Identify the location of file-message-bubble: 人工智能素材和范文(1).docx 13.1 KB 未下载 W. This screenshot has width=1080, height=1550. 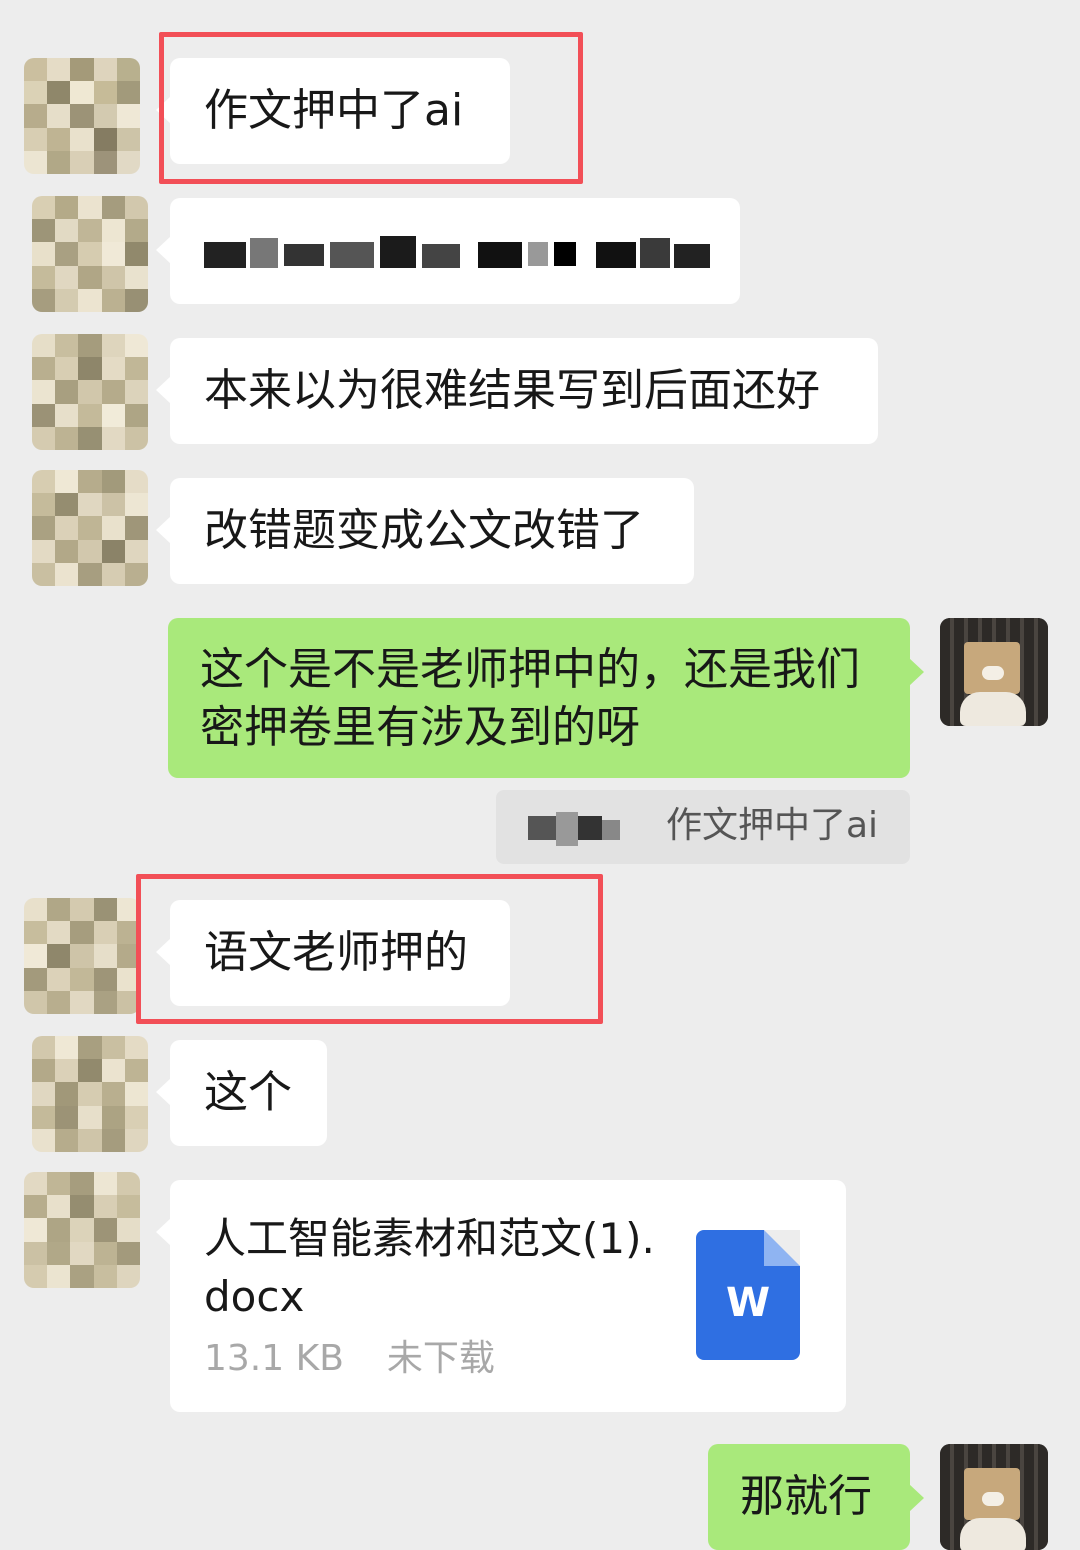
(501, 1296).